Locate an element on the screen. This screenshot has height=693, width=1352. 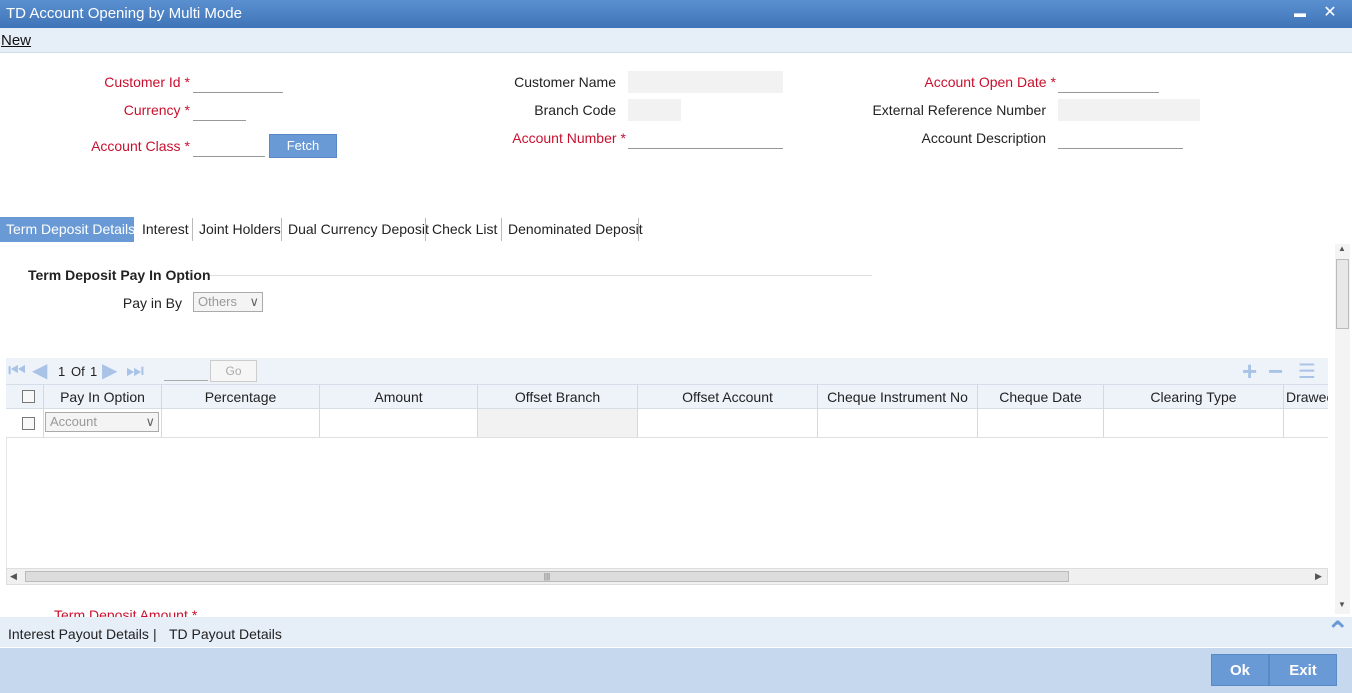
pay-in-by-label: Pay in By is located at coordinates (152, 303).